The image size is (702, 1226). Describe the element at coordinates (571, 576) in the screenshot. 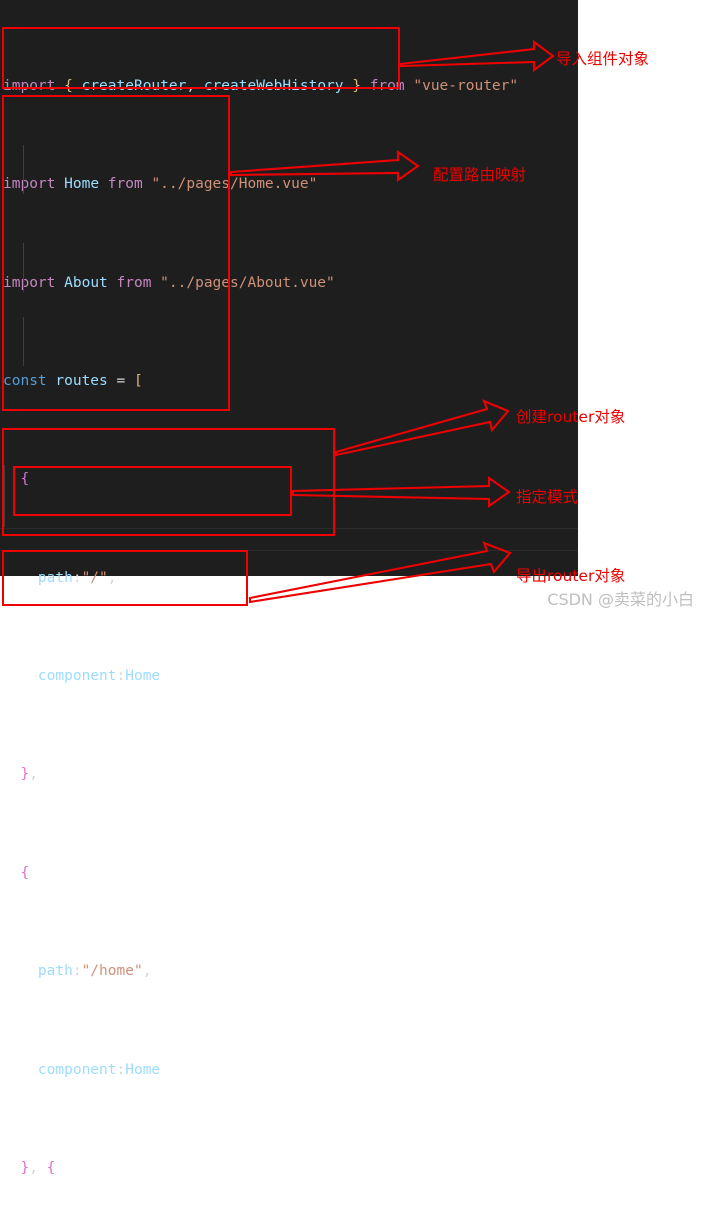

I see `note-export: 导出router对象` at that location.